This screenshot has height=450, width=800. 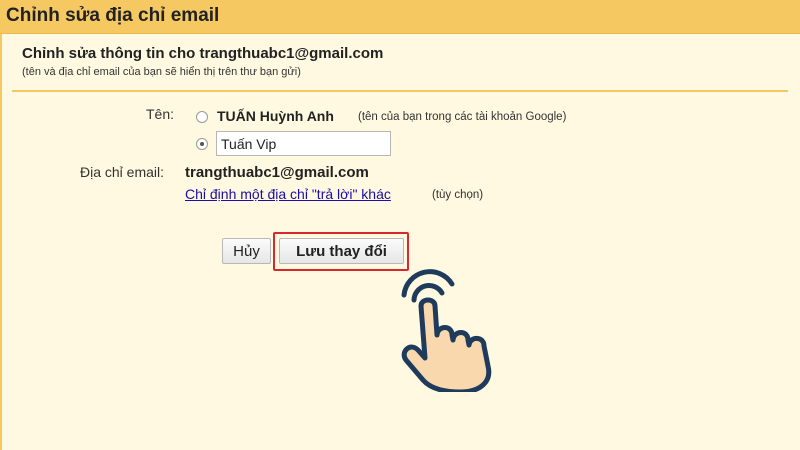 I want to click on google-name-hint: (tên của bạn trong các tài khoản Google), so click(x=462, y=117).